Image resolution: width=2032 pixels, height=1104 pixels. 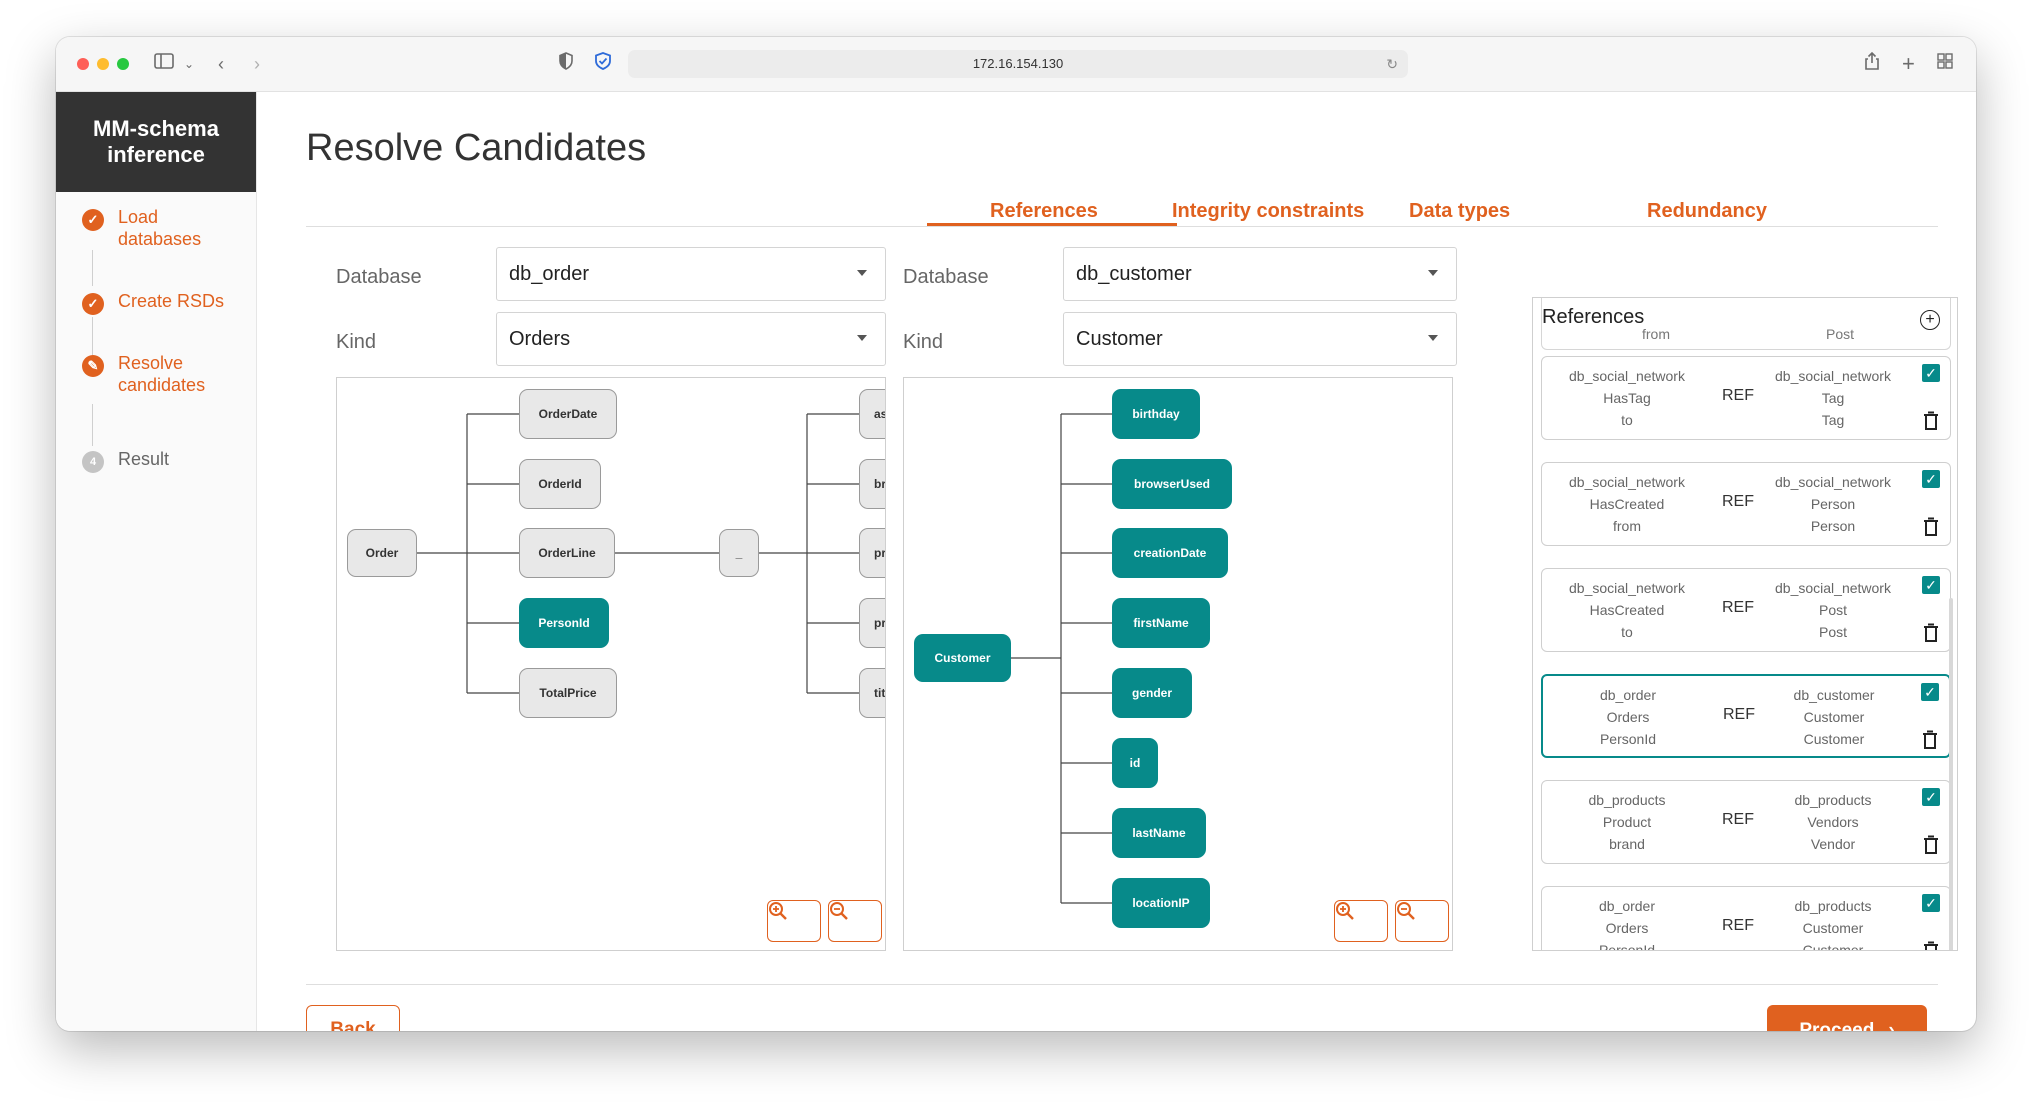 I want to click on graph-node: browserUsed, so click(x=1172, y=484).